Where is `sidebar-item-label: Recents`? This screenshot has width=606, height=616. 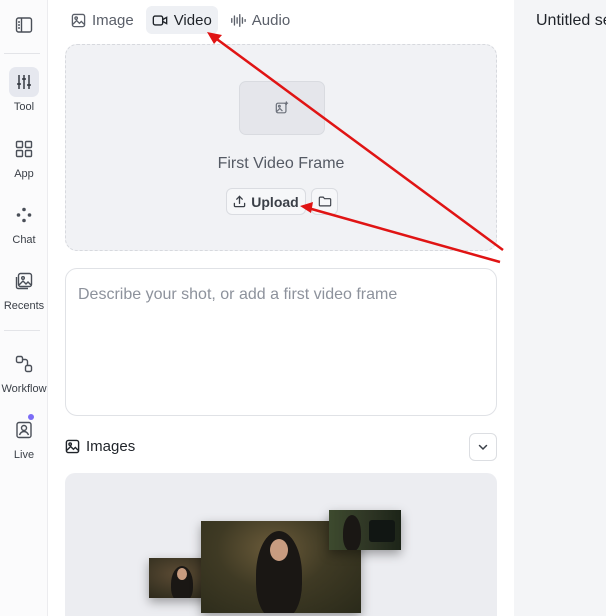
sidebar-item-label: Recents is located at coordinates (24, 306).